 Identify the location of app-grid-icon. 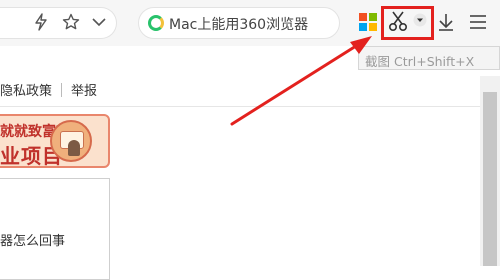
(368, 22).